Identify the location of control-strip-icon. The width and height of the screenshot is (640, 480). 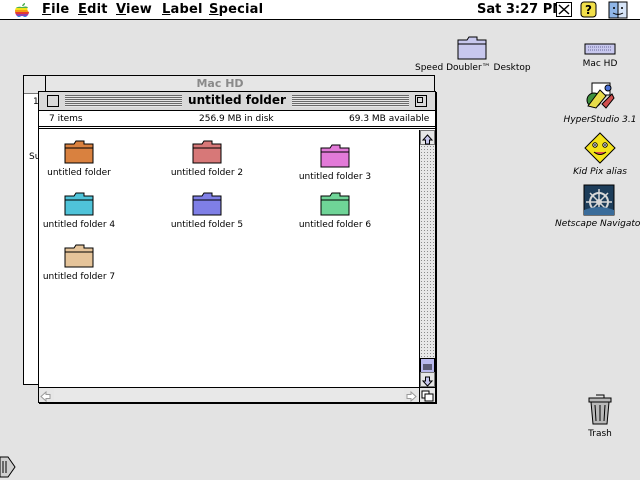
(564, 9).